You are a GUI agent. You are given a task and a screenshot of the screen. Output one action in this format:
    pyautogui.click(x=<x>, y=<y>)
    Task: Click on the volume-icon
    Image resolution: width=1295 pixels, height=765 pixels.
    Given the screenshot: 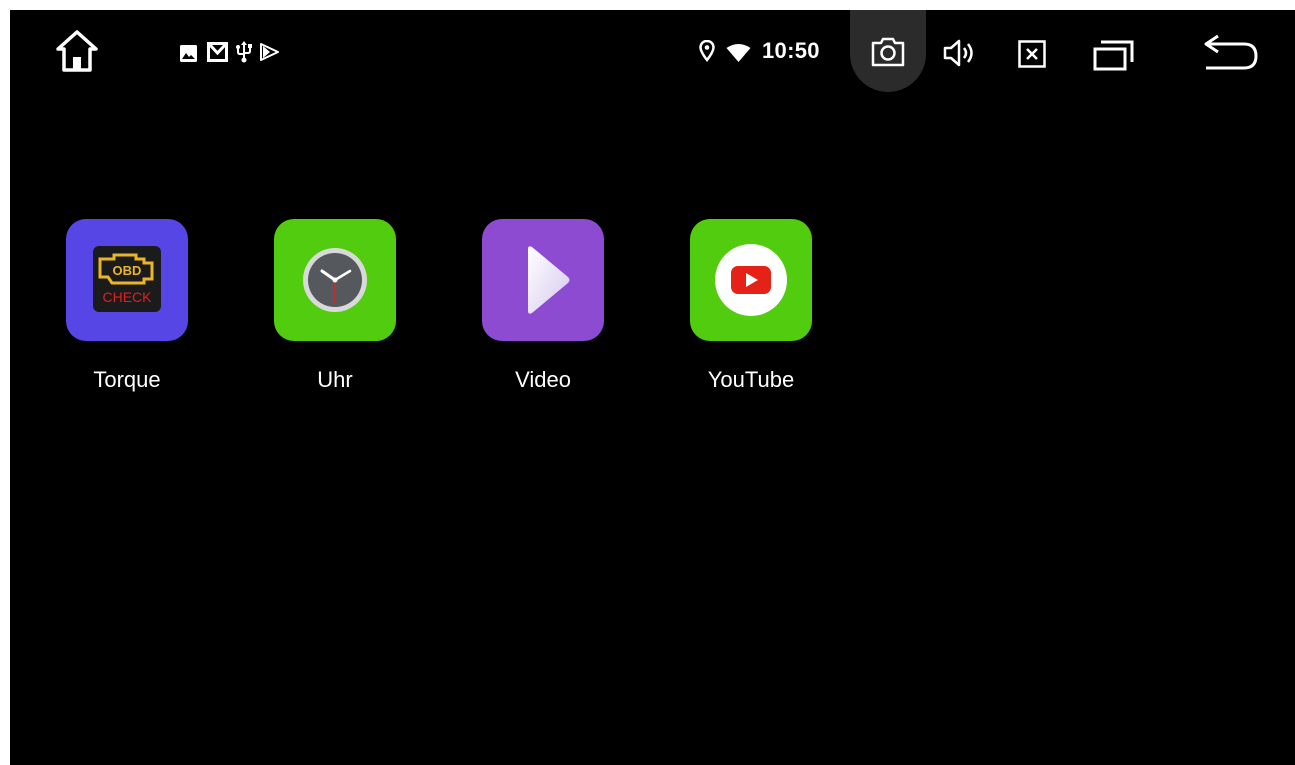 What is the action you would take?
    pyautogui.click(x=961, y=53)
    